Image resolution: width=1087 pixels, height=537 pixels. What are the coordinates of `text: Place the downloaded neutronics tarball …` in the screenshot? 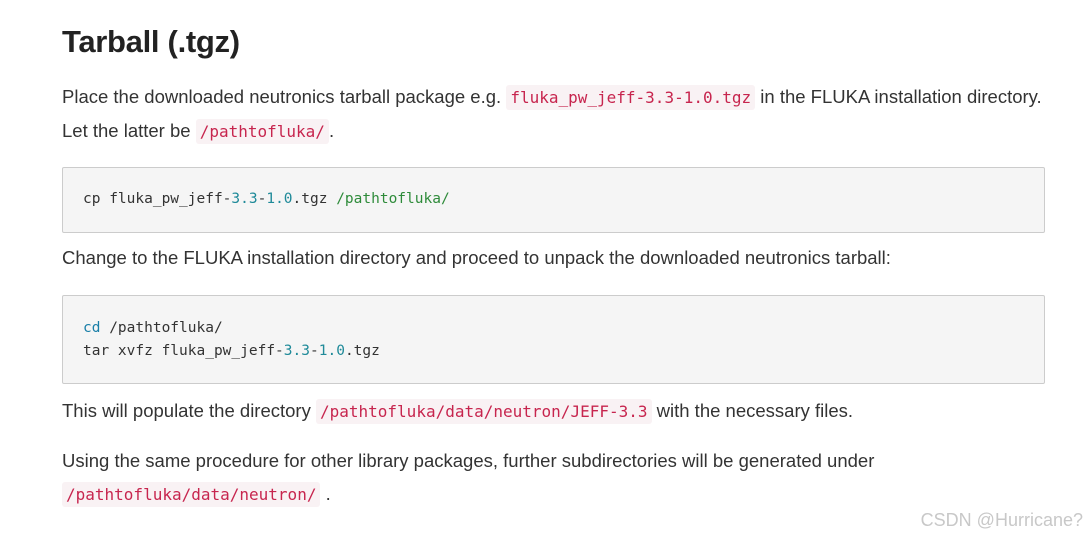 It's located at (284, 96).